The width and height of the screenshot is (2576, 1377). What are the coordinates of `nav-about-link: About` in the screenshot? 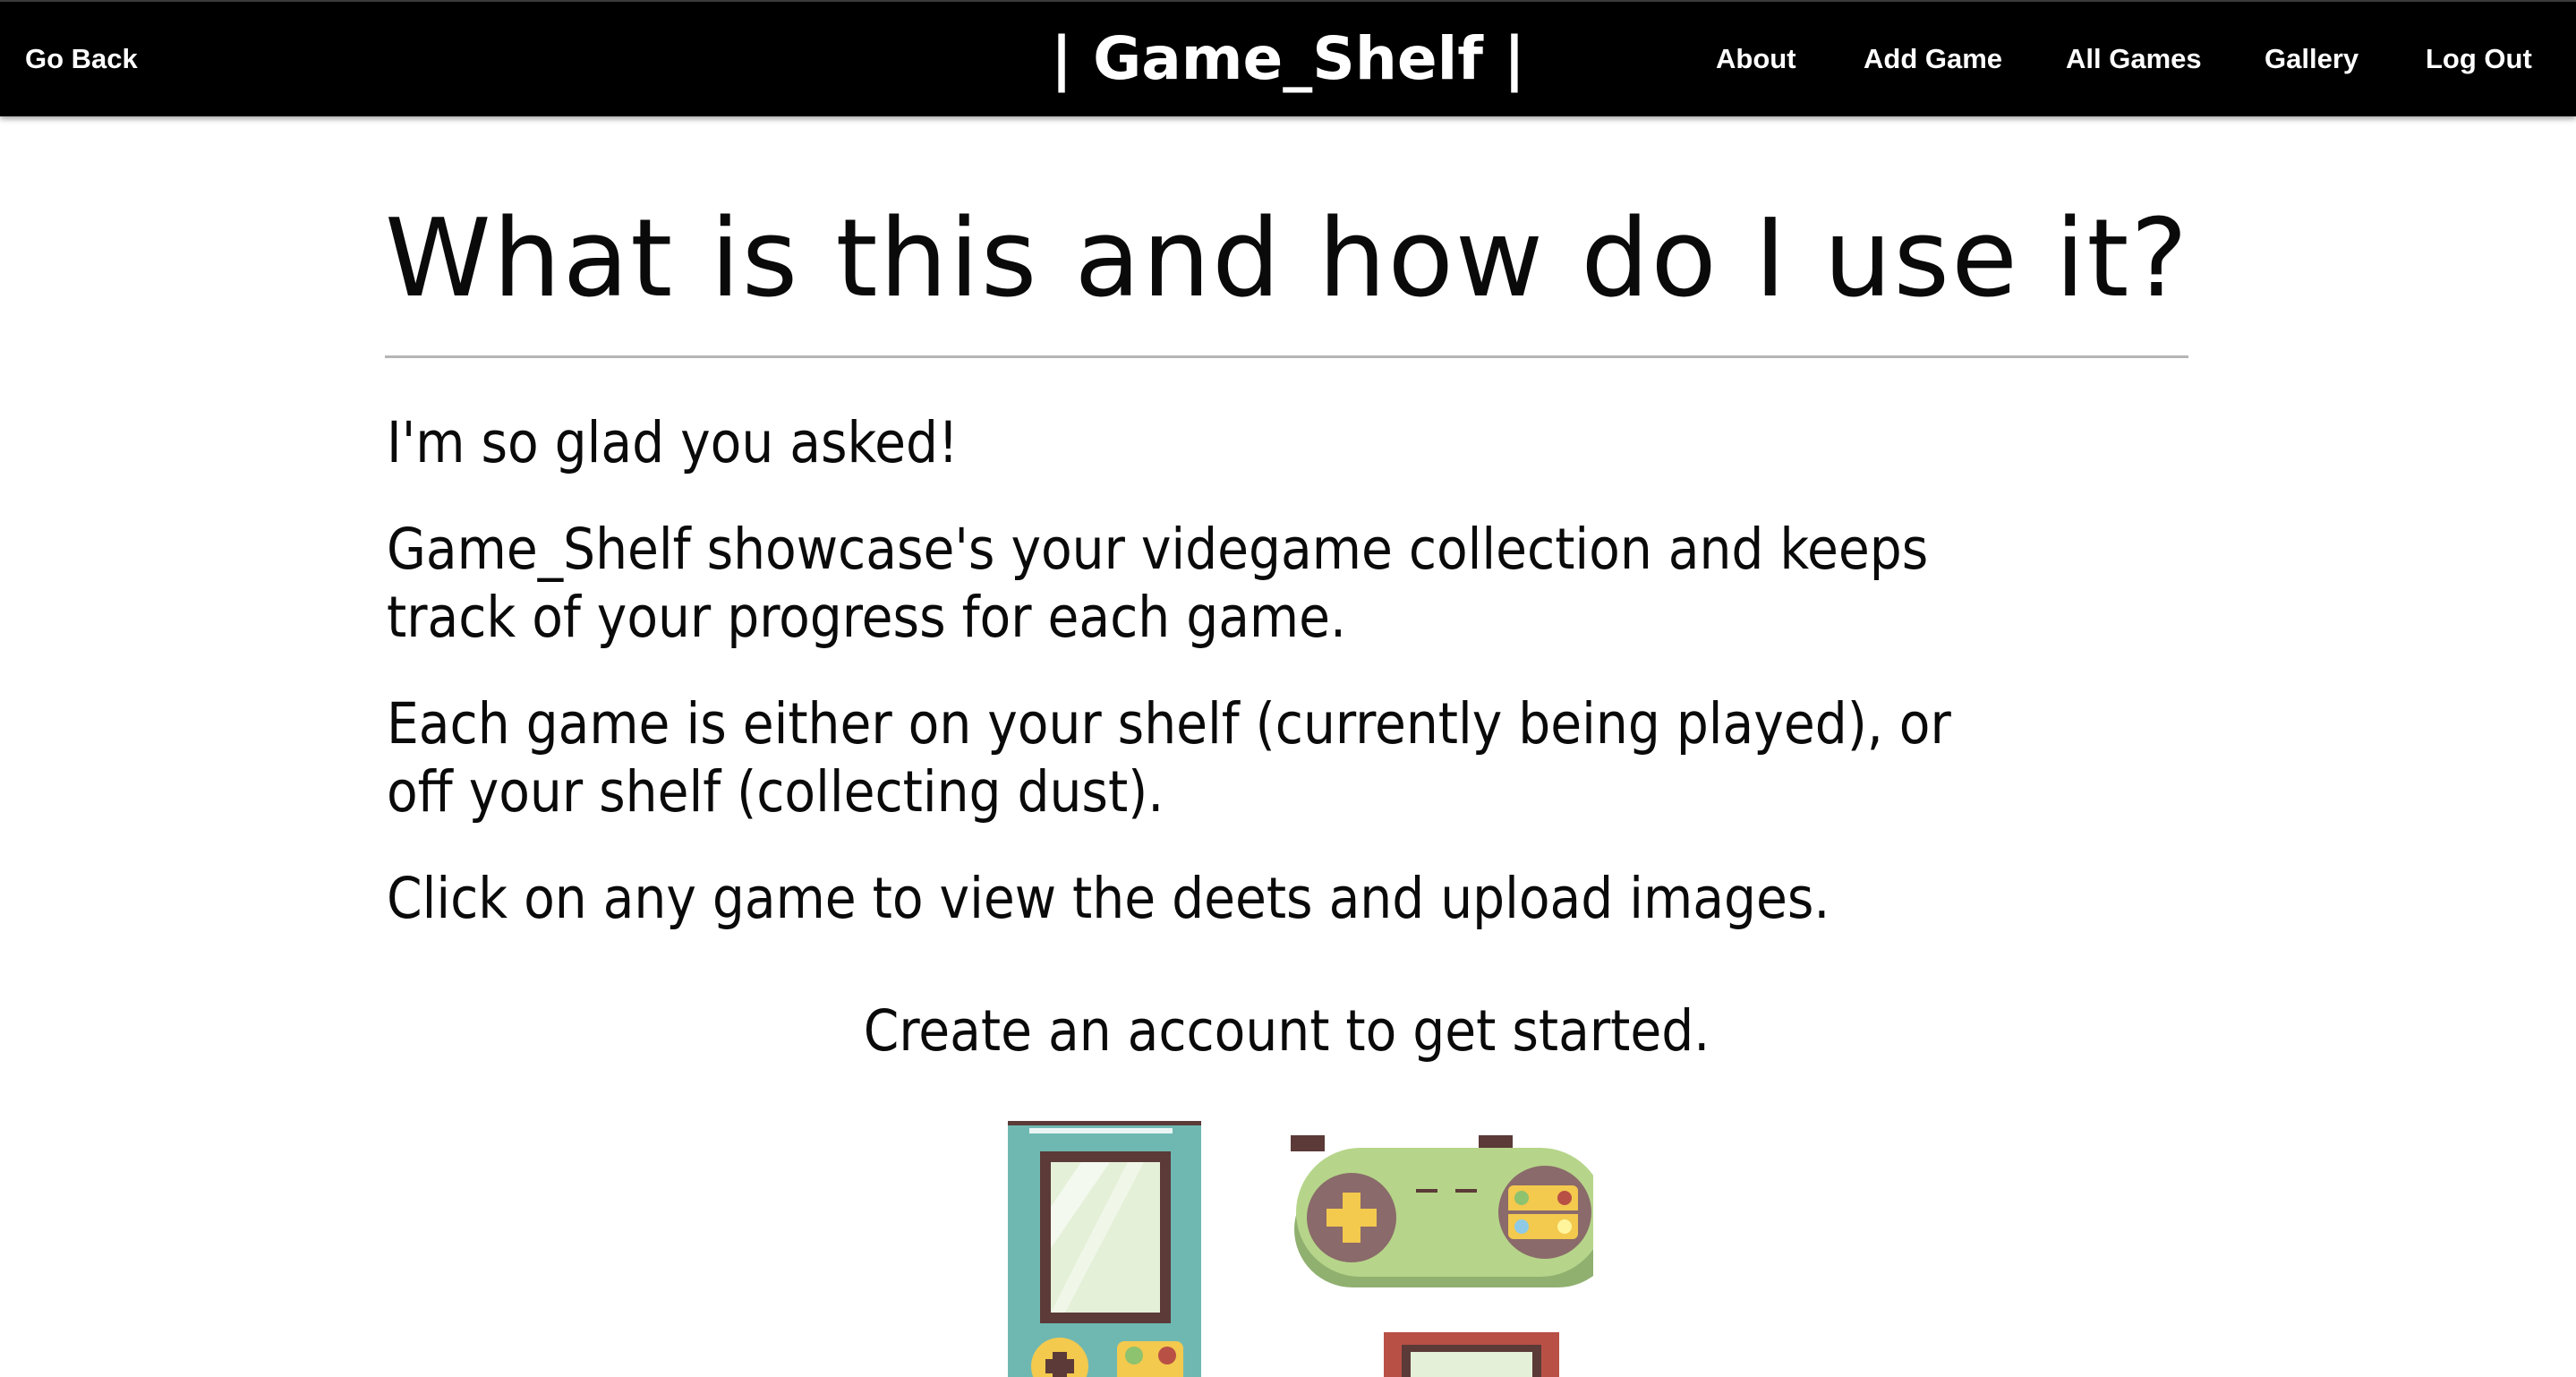 It's located at (1756, 59).